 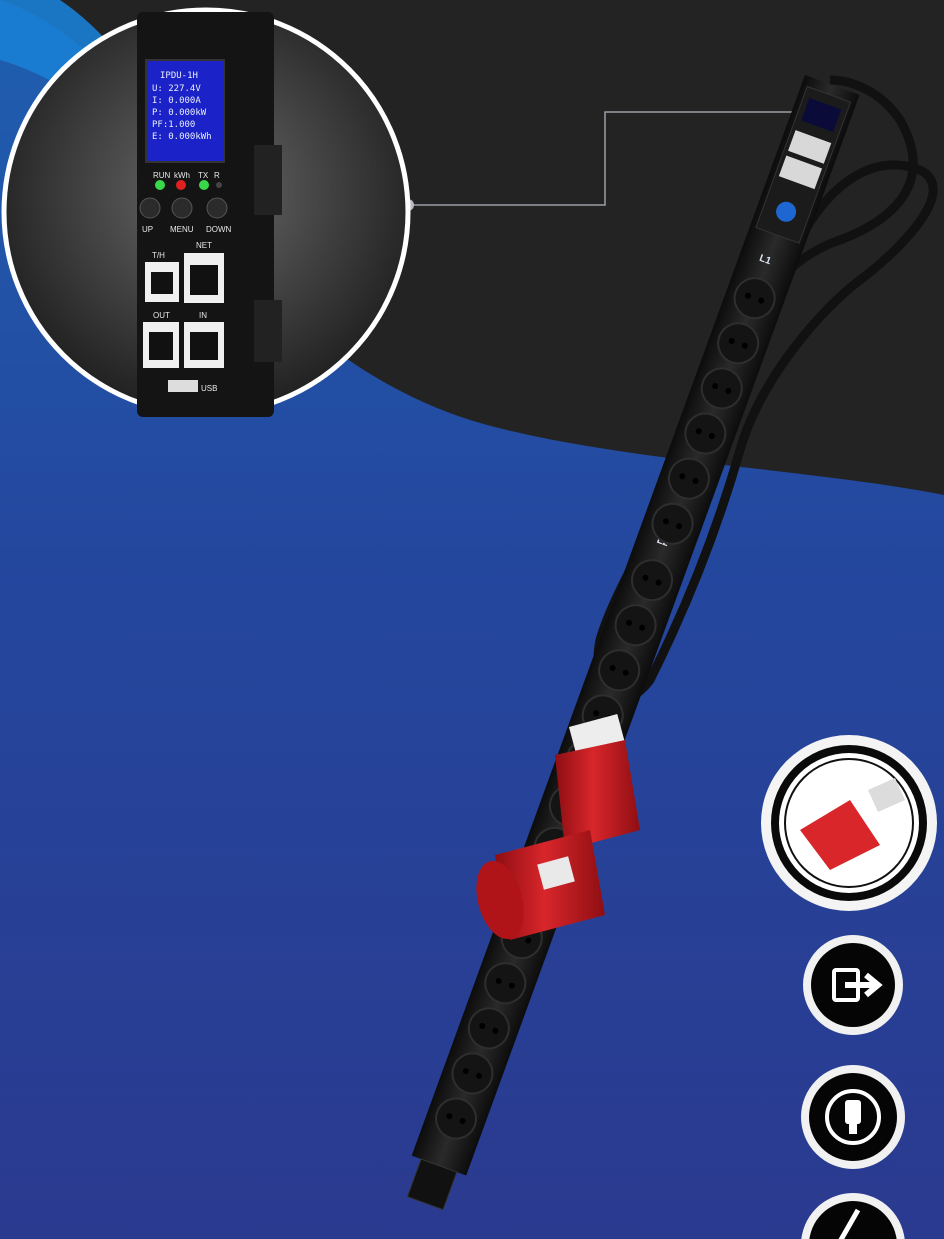 I want to click on lightning-icon, so click(x=853, y=1216).